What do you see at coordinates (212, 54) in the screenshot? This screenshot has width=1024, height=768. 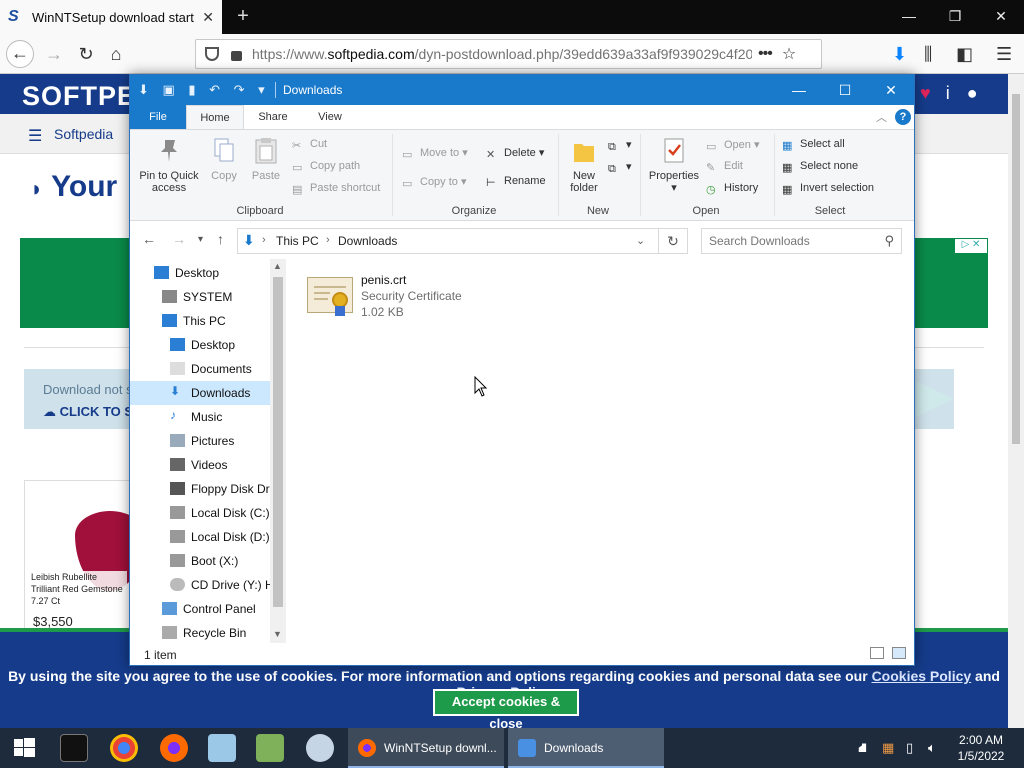 I see `shield-icon` at bounding box center [212, 54].